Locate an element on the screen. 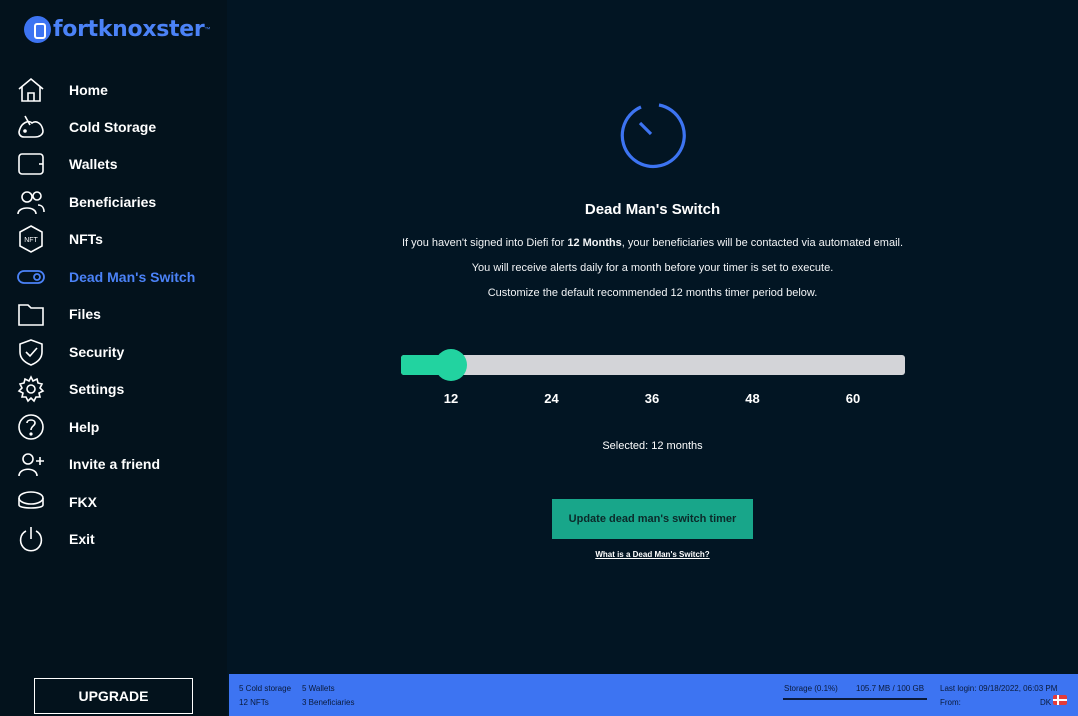  sidebar-item-help: Help is located at coordinates (57, 427).